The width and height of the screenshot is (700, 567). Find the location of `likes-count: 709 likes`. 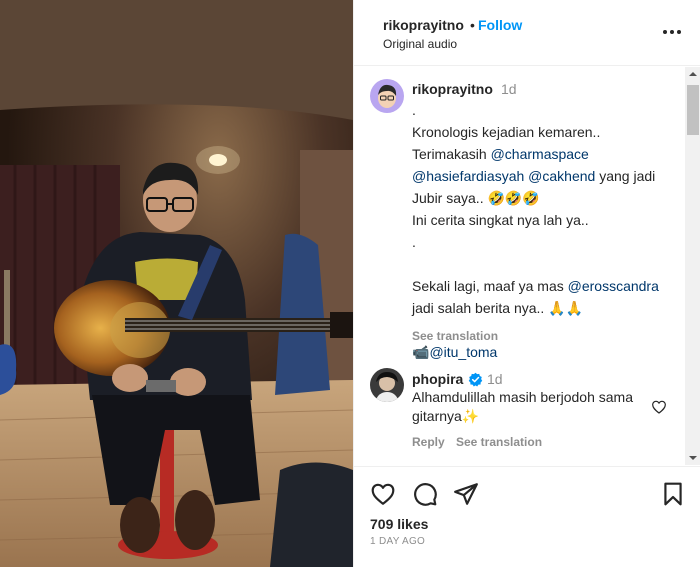

likes-count: 709 likes is located at coordinates (399, 524).